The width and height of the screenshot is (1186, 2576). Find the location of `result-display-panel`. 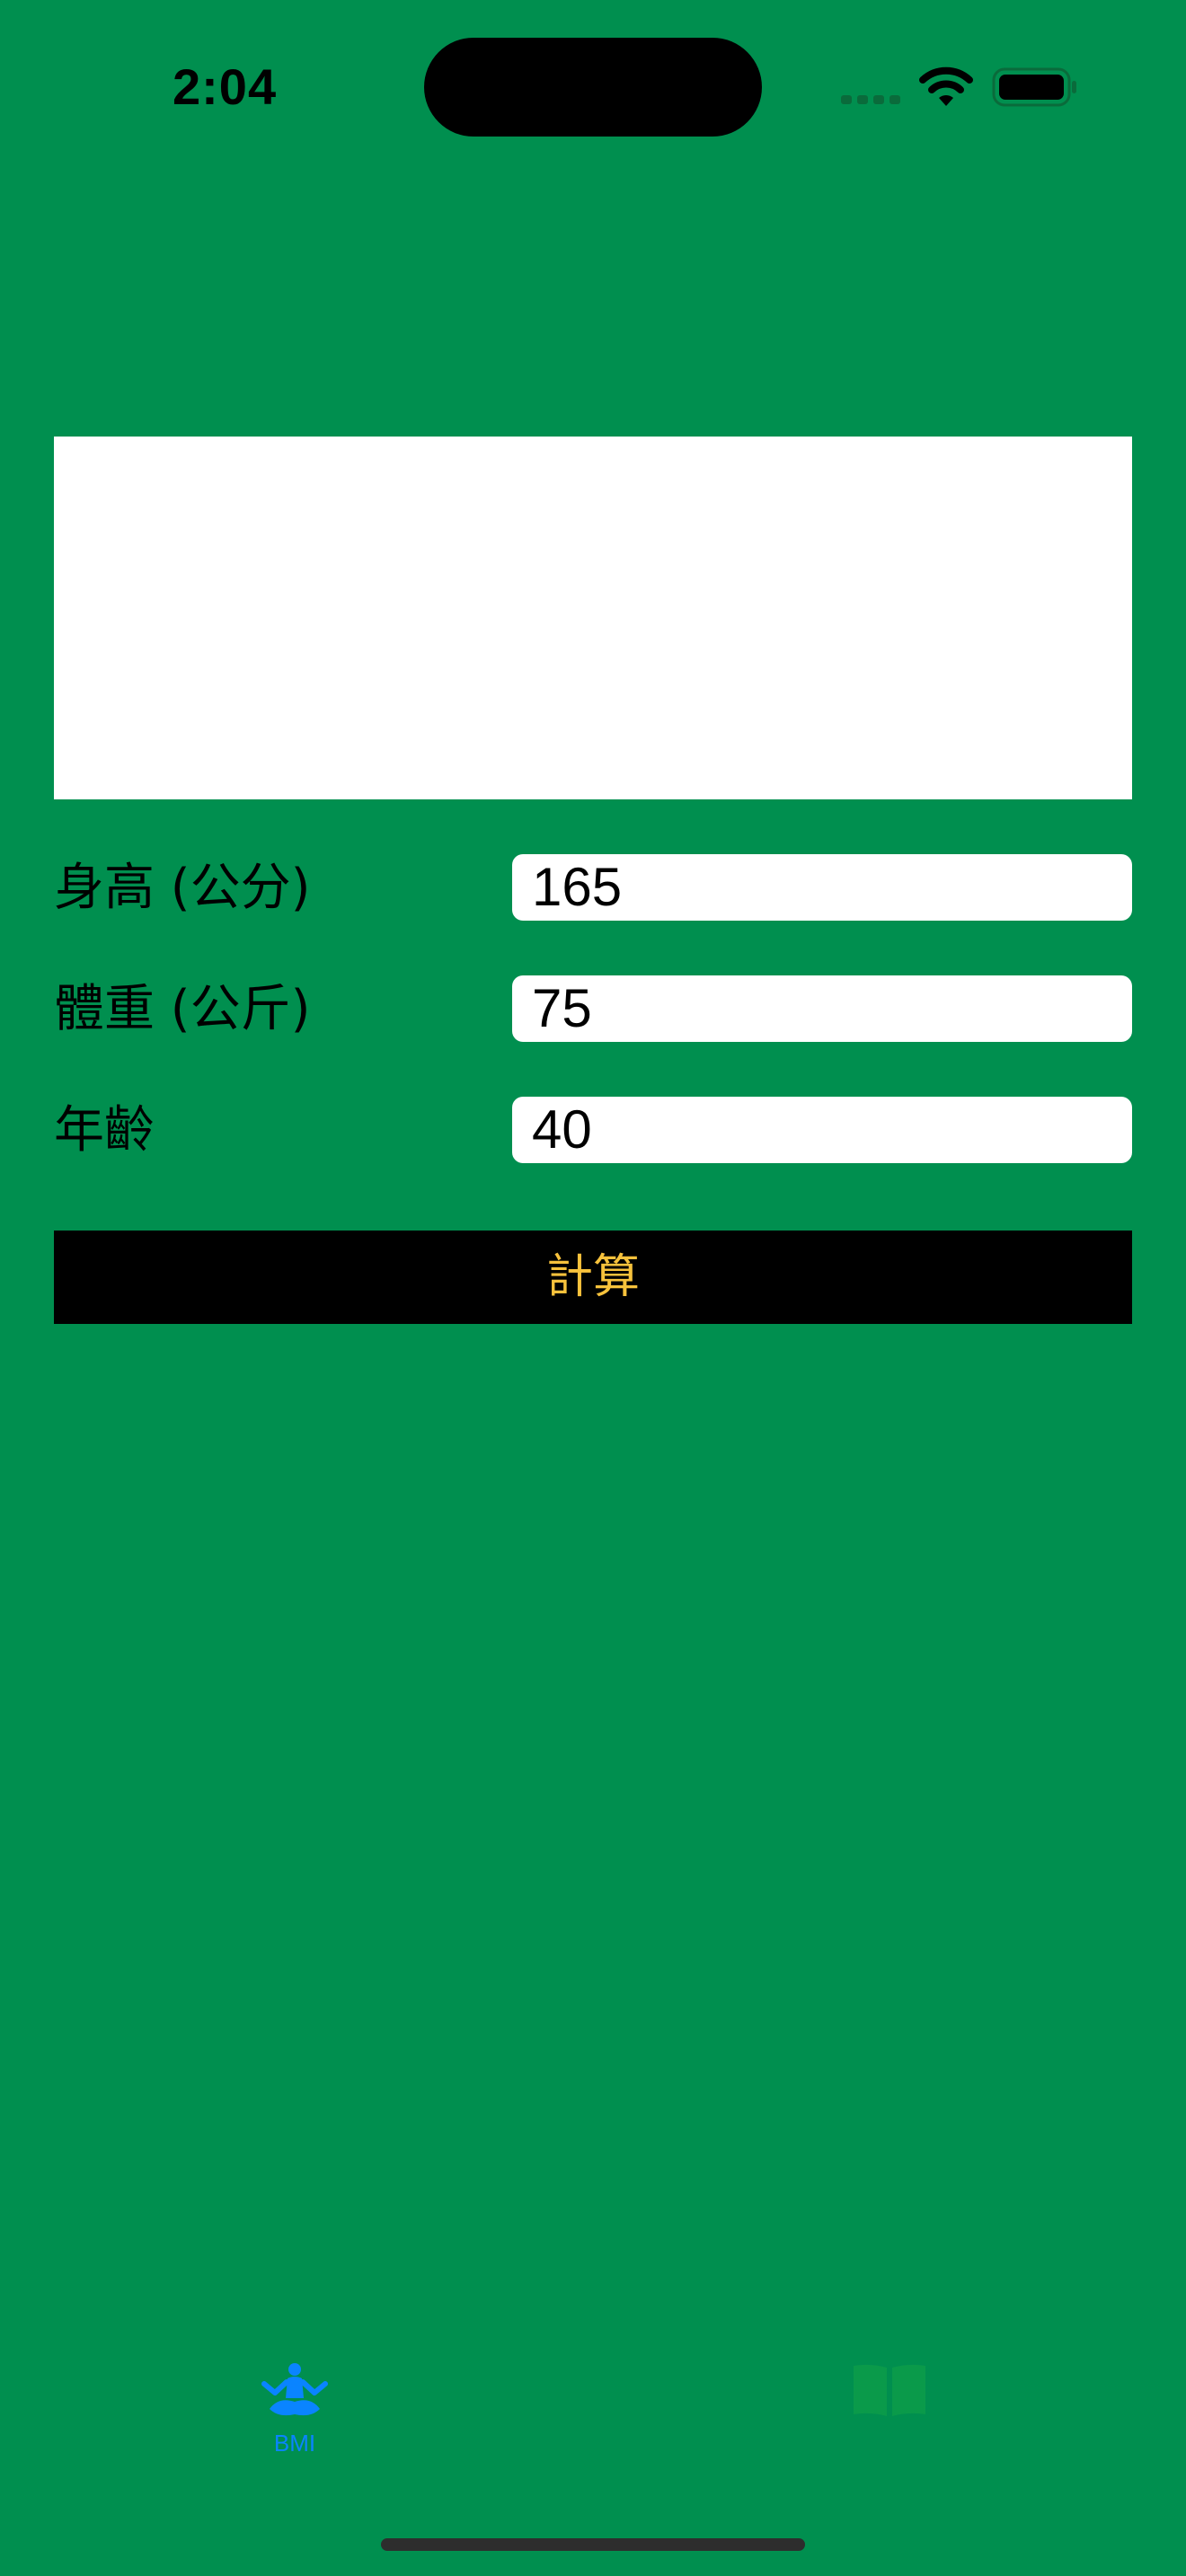

result-display-panel is located at coordinates (593, 618).